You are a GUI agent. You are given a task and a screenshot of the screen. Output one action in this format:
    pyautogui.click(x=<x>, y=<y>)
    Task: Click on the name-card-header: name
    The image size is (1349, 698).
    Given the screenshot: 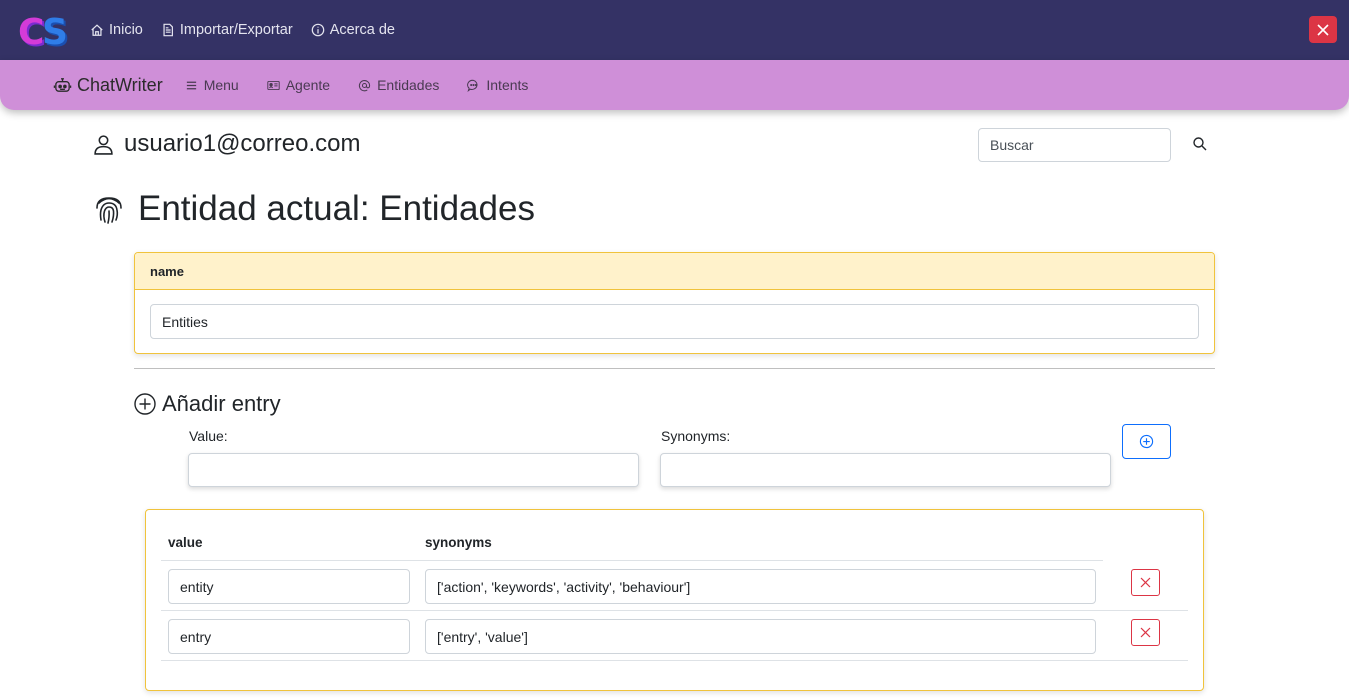 What is the action you would take?
    pyautogui.click(x=674, y=271)
    